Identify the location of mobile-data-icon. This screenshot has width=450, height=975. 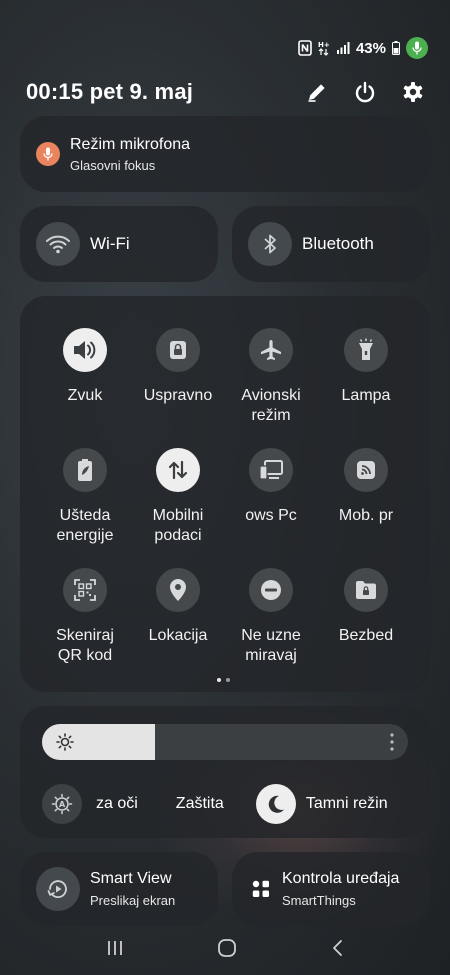
(178, 470).